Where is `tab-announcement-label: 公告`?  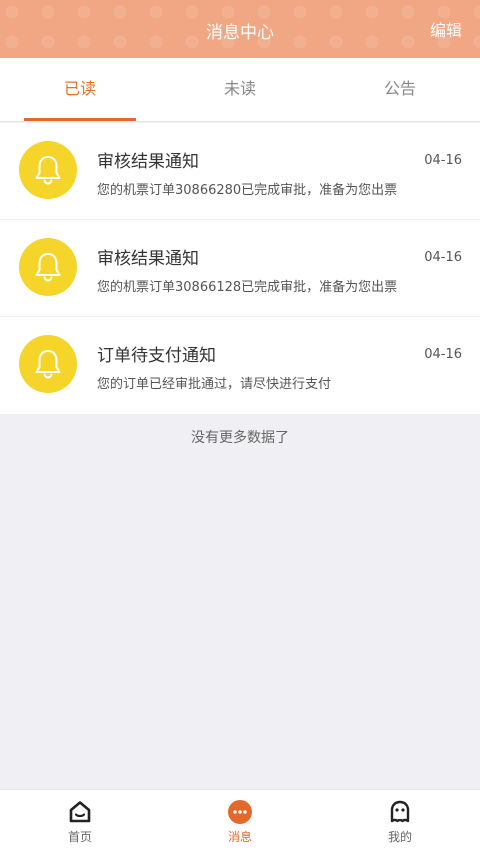
tab-announcement-label: 公告 is located at coordinates (399, 88).